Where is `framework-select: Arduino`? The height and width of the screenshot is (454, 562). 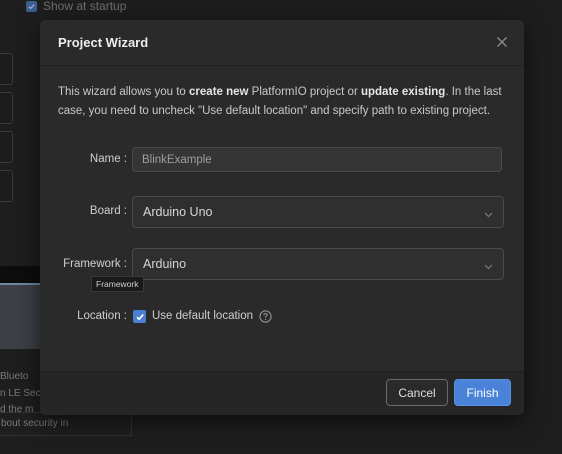 framework-select: Arduino is located at coordinates (318, 264).